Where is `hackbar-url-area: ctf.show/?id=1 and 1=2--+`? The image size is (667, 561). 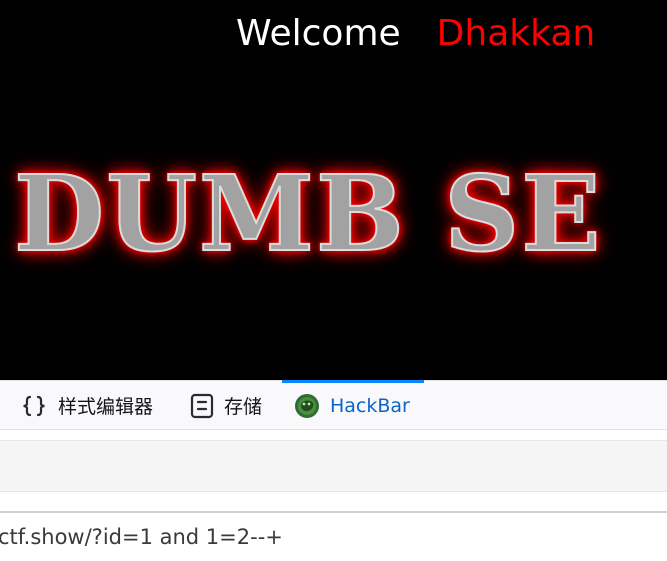 hackbar-url-area: ctf.show/?id=1 and 1=2--+ is located at coordinates (333, 537).